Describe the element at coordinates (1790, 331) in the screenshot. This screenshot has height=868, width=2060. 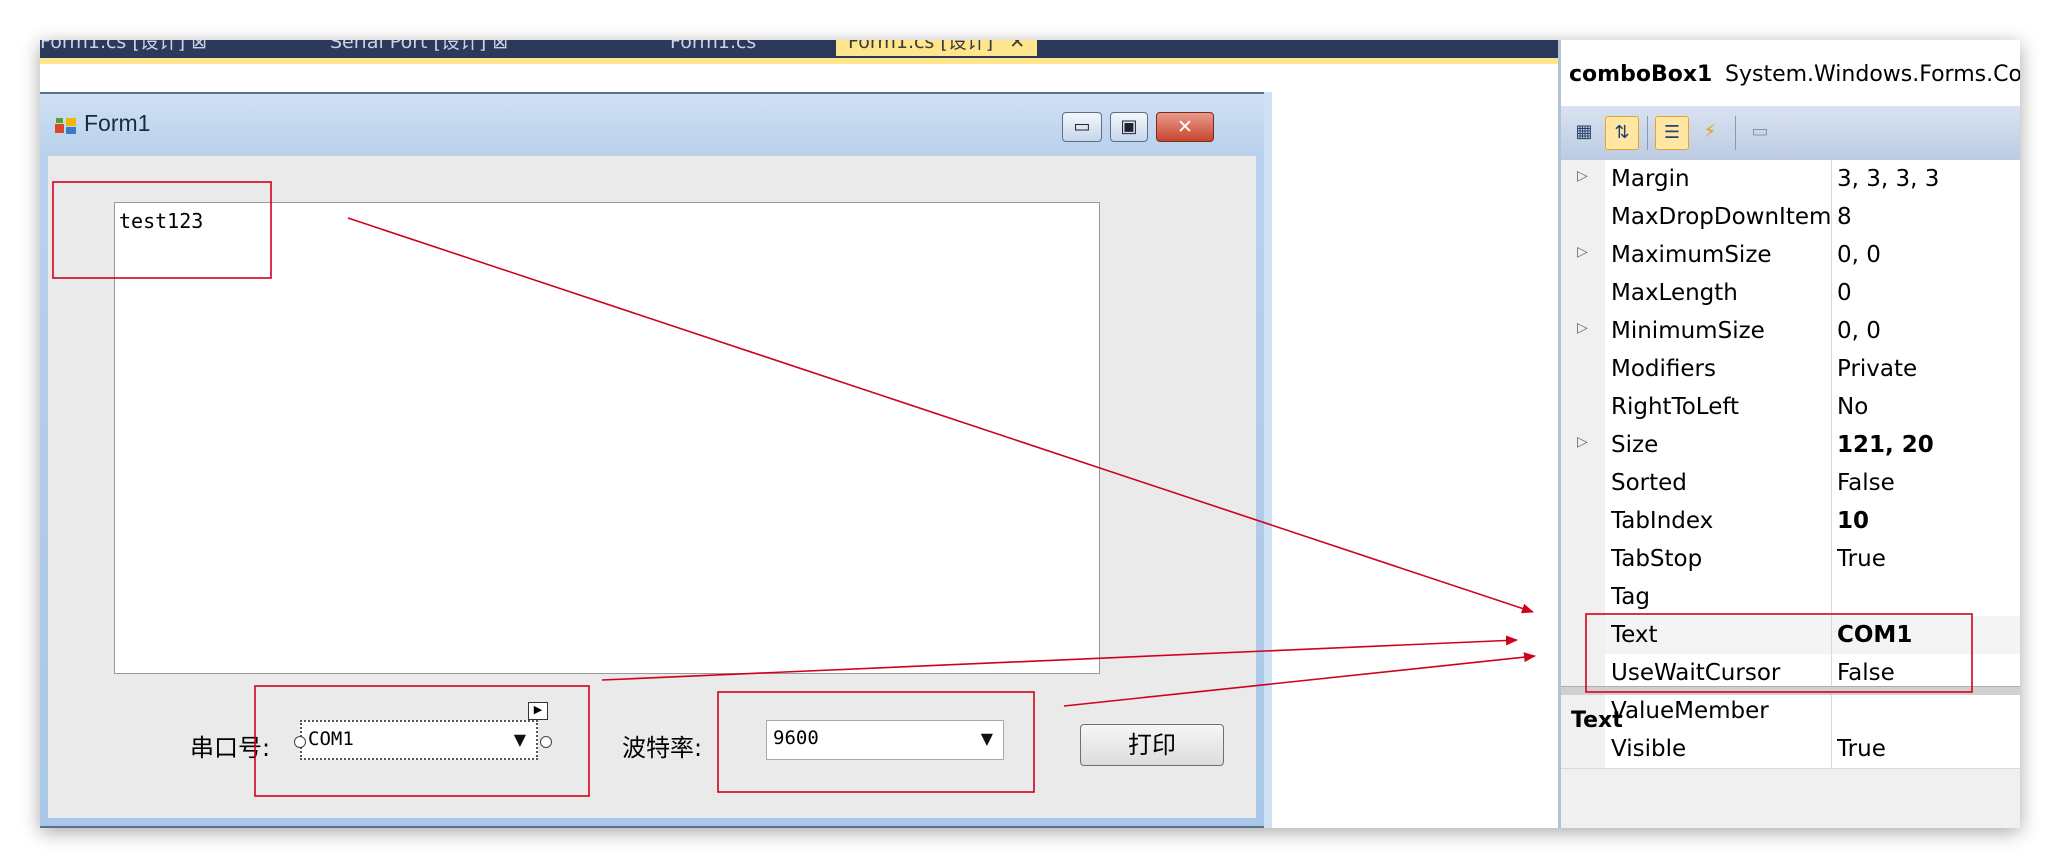
I see `property-row-minimumsize: ▷ MinimumSize 0, 0` at that location.